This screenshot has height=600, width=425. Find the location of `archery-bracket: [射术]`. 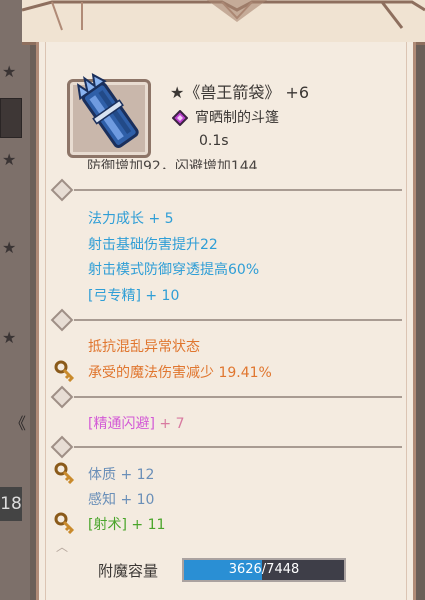

archery-bracket: [射术] is located at coordinates (107, 525).